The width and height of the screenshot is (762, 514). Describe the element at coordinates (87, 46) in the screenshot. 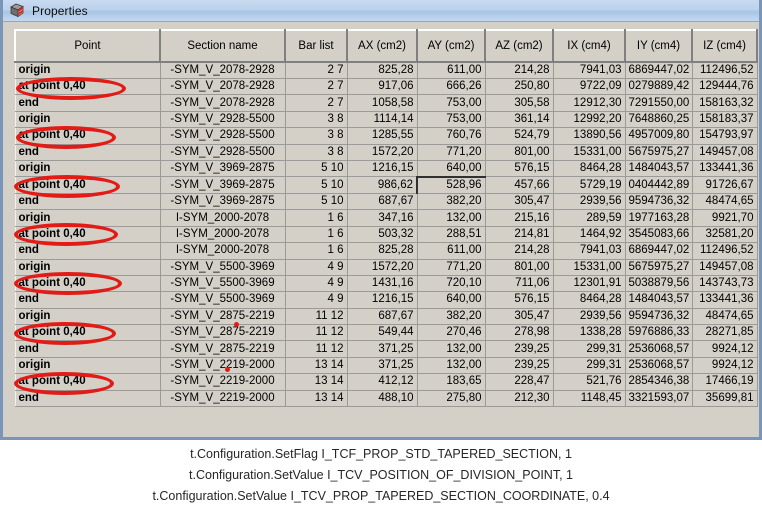

I see `column-header-point: Point` at that location.